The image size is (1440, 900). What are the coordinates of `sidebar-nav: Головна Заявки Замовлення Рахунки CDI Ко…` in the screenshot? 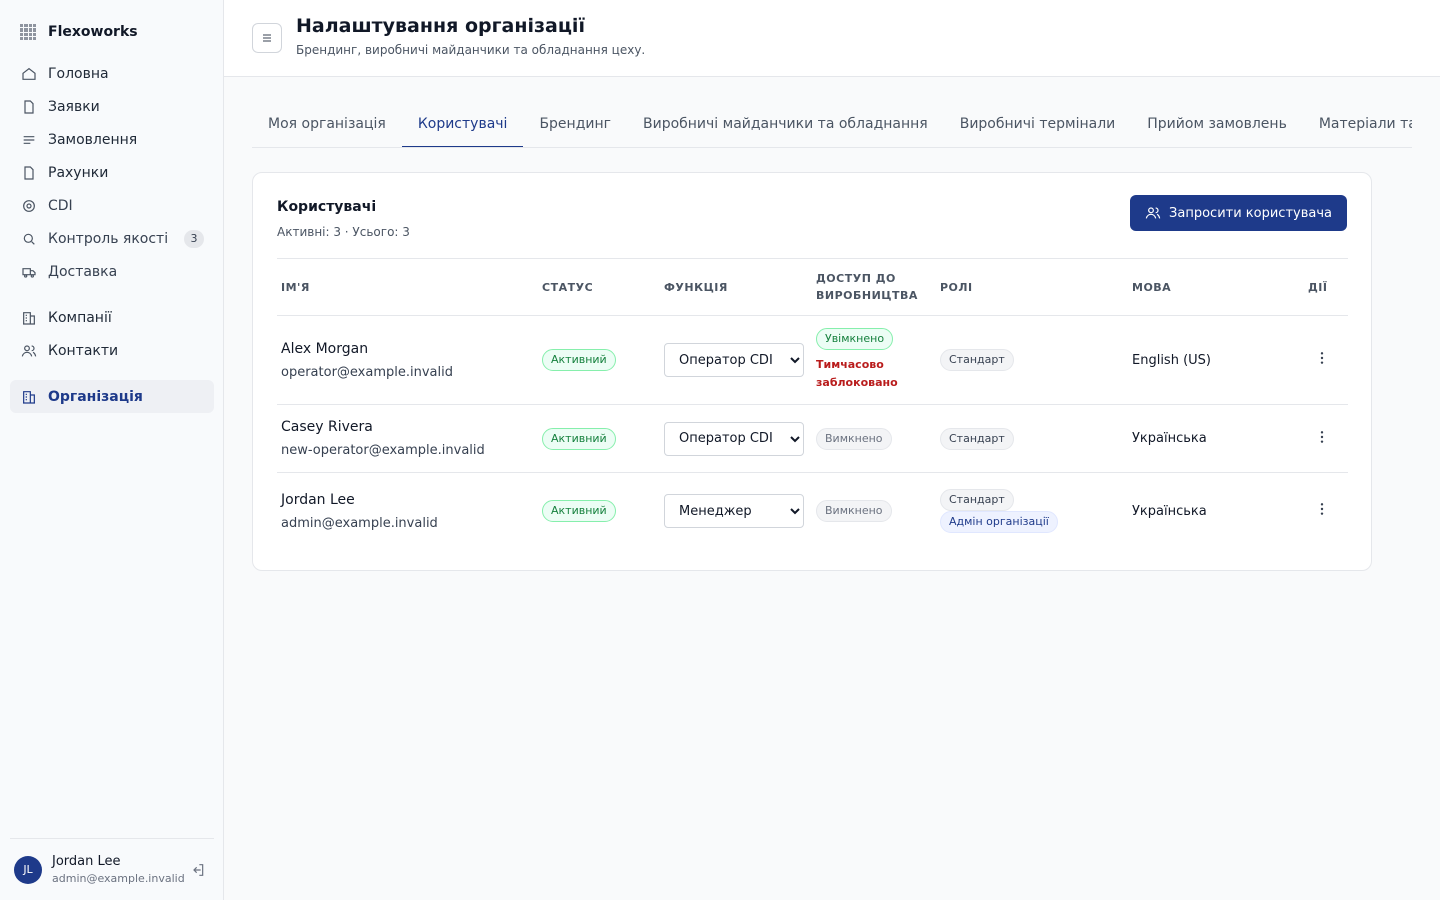 It's located at (112, 235).